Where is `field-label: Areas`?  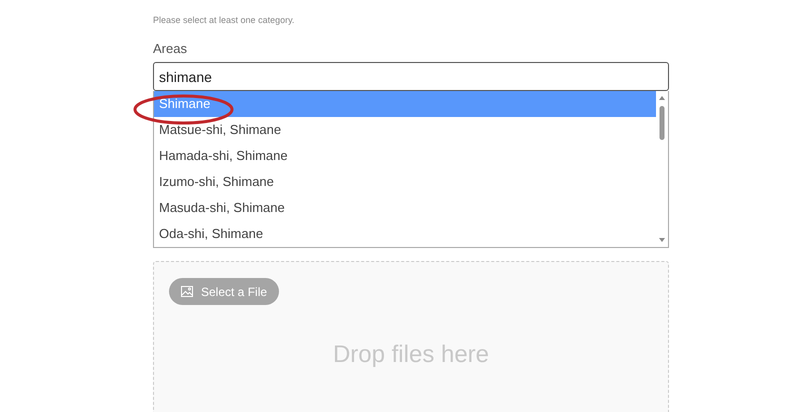
field-label: Areas is located at coordinates (170, 49).